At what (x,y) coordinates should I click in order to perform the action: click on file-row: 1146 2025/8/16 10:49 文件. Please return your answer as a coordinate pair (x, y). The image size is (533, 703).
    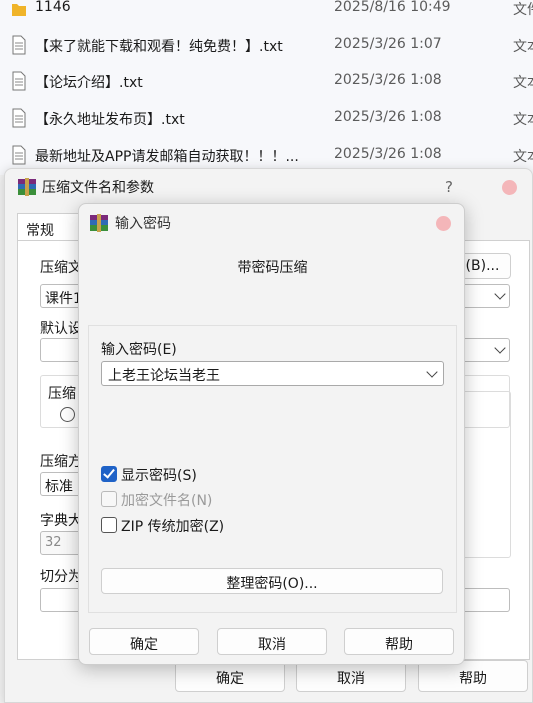
    Looking at the image, I should click on (266, 12).